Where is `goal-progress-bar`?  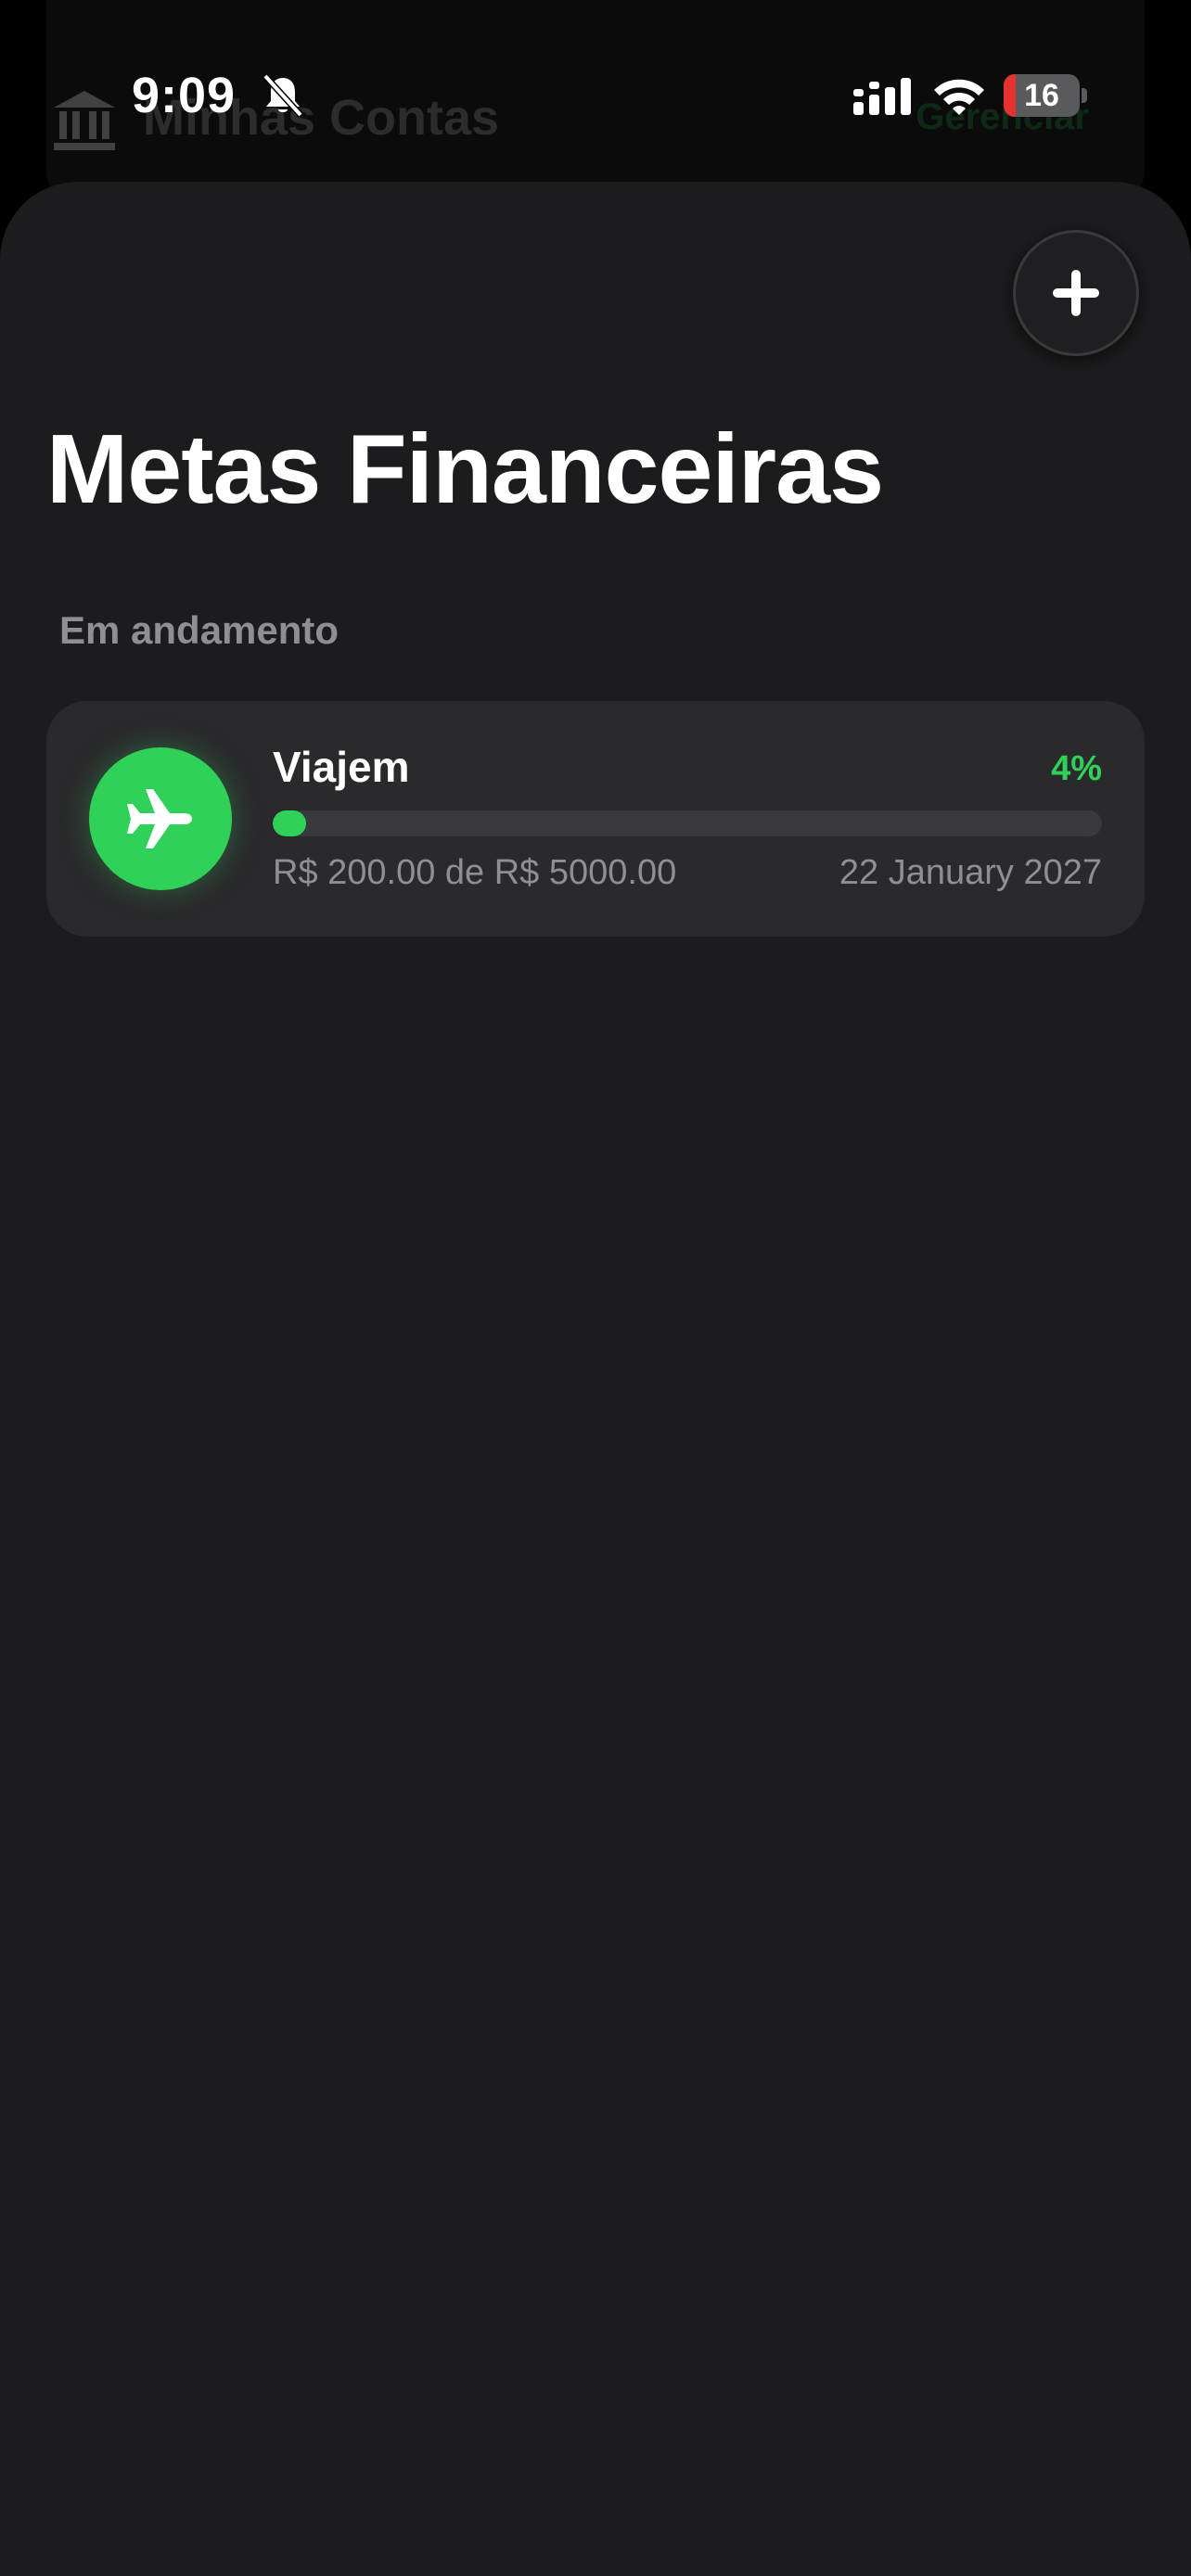 goal-progress-bar is located at coordinates (688, 823).